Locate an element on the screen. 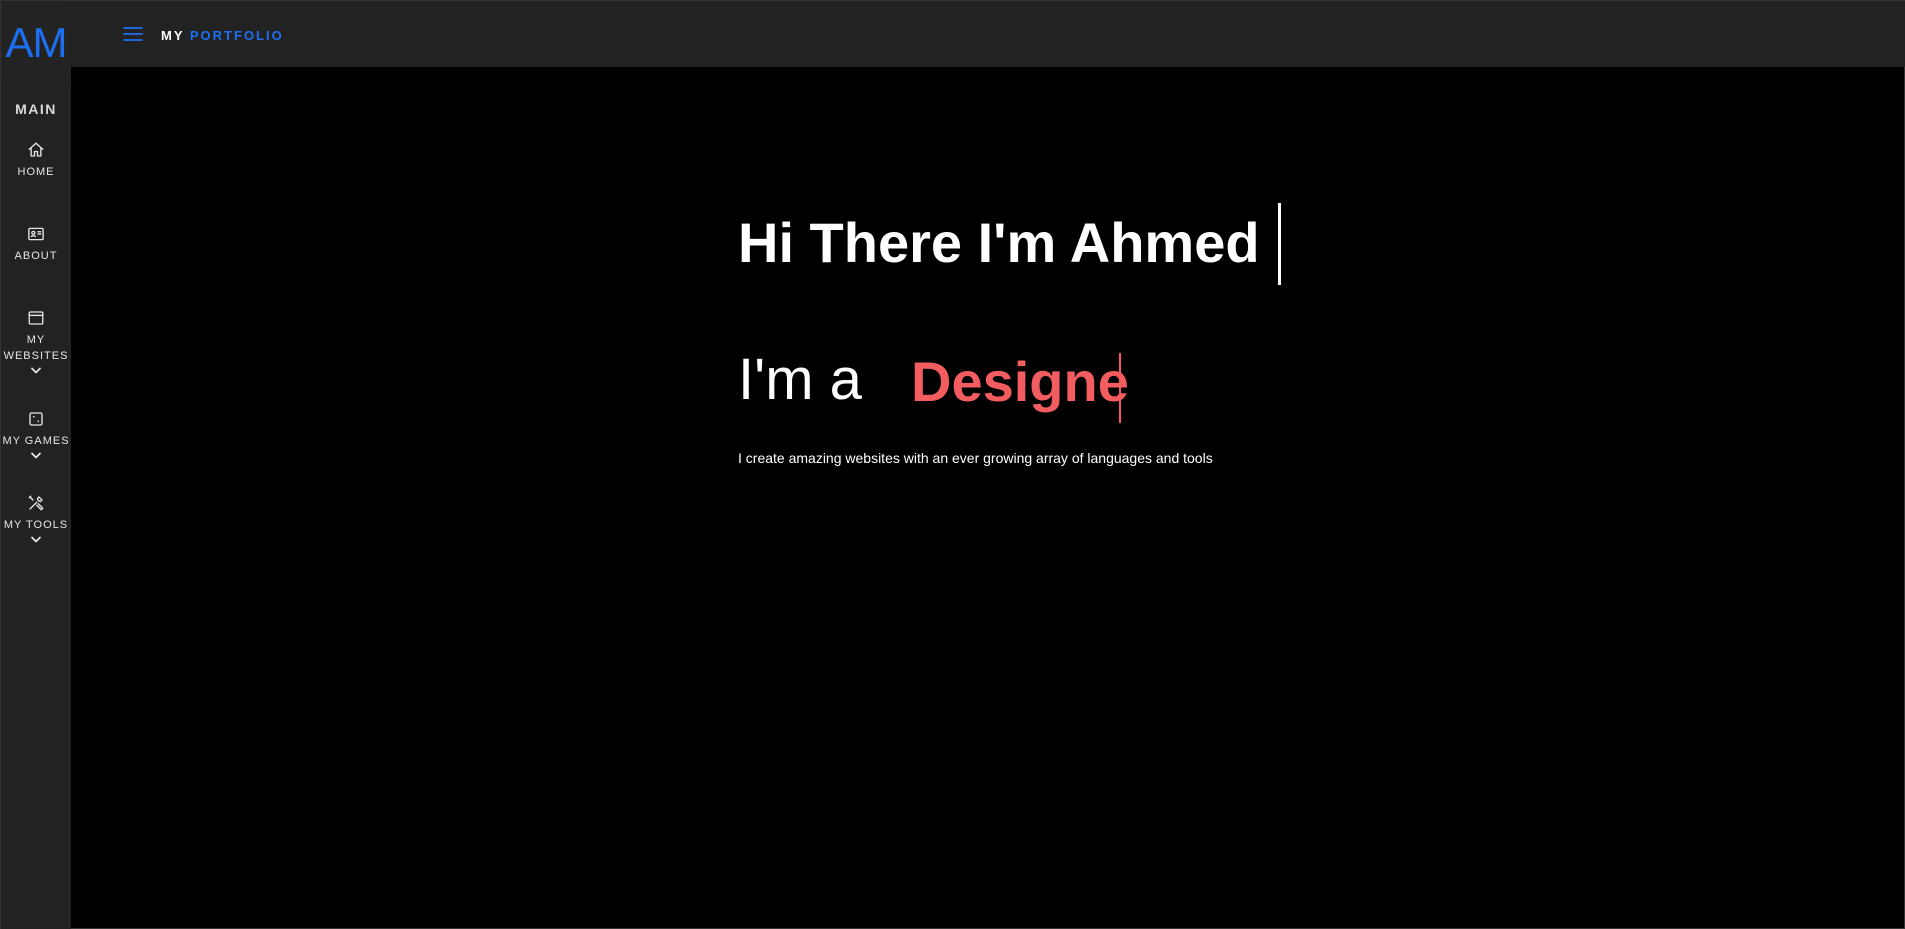 This screenshot has width=1905, height=929. hamburger-menu-icon is located at coordinates (133, 34).